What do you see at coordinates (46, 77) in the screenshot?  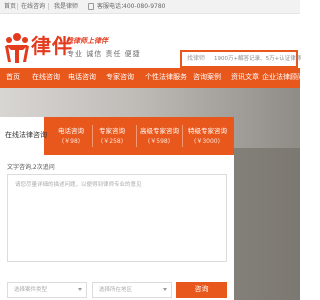 I see `nav-item-online-consult: 在线咨询` at bounding box center [46, 77].